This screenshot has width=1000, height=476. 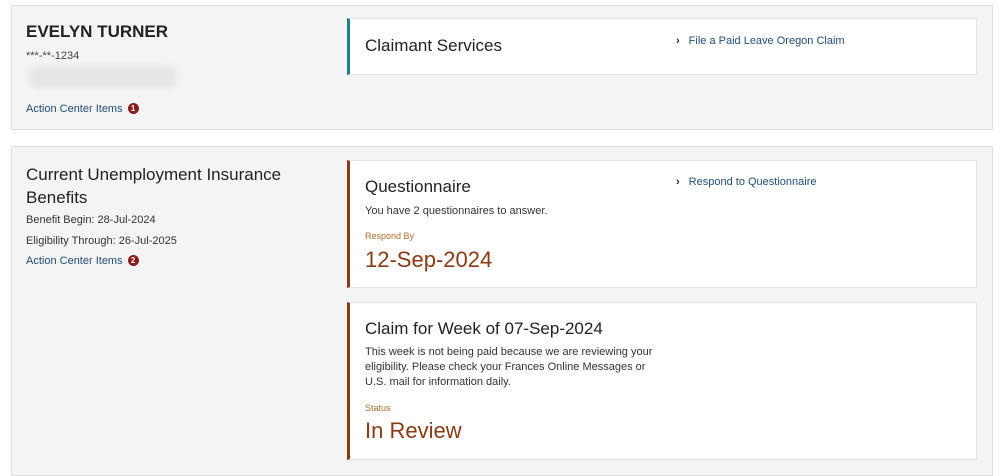 I want to click on action-center-label-2: Action Center Items, so click(x=74, y=261).